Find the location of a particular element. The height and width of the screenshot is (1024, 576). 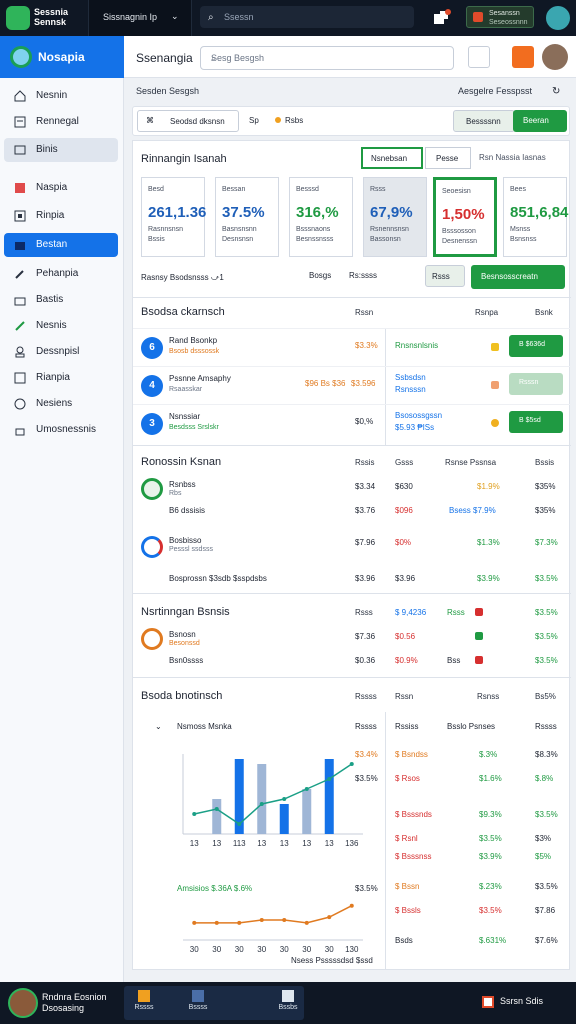

kpi-card: Besd 261,1.36 Rasnnsnsn Bssis is located at coordinates (173, 217).